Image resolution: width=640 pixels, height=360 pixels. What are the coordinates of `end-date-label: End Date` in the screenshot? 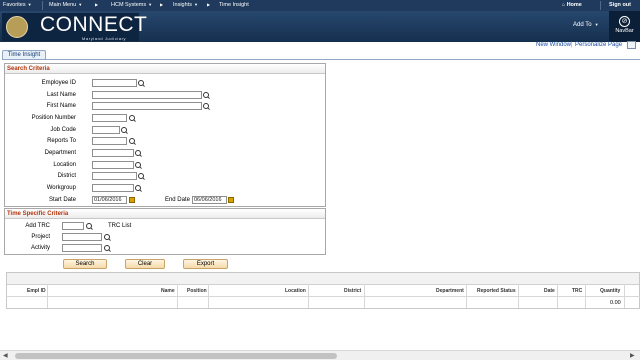 It's located at (177, 200).